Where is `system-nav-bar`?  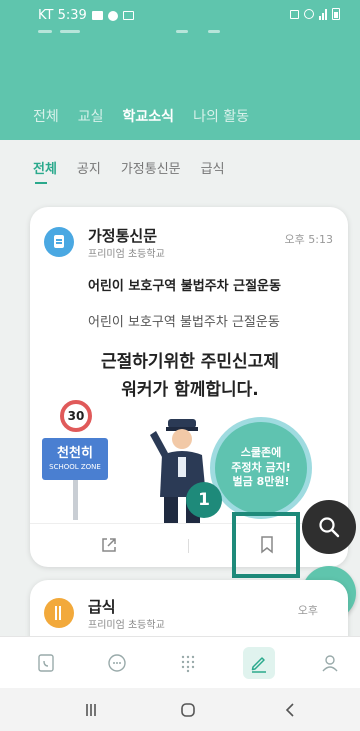
system-nav-bar is located at coordinates (180, 709).